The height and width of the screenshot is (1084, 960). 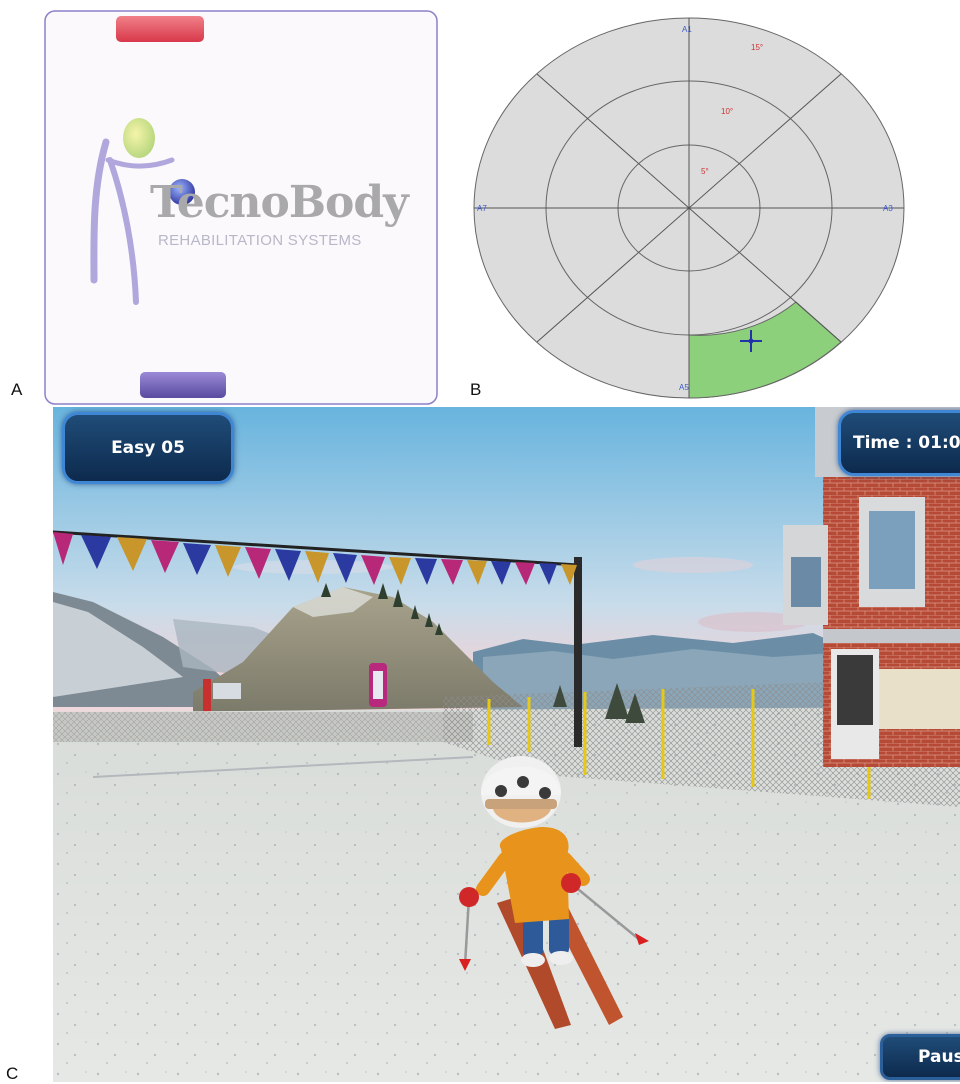 I want to click on level-indicator: Easy 05, so click(x=148, y=448).